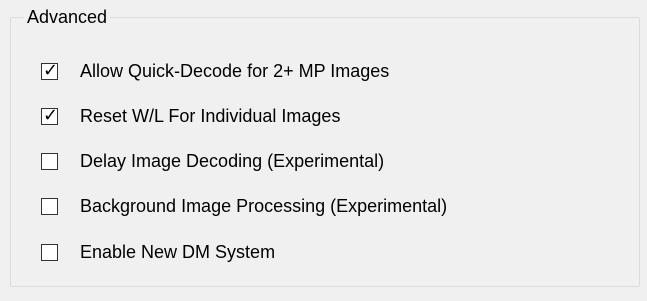  I want to click on reset-wl-option: ✓ Reset W/L For Individual Images, so click(190, 116).